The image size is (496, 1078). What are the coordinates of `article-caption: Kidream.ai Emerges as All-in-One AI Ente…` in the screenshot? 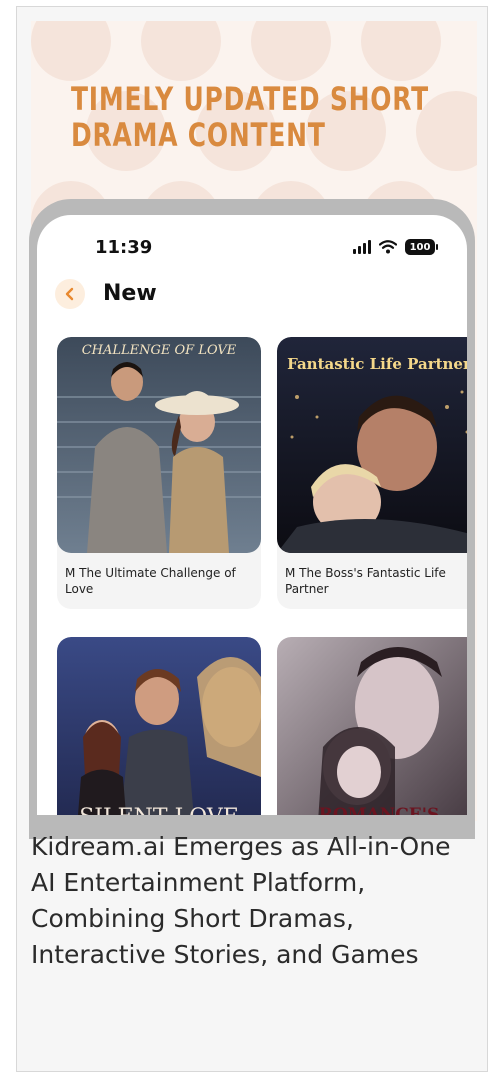 It's located at (241, 900).